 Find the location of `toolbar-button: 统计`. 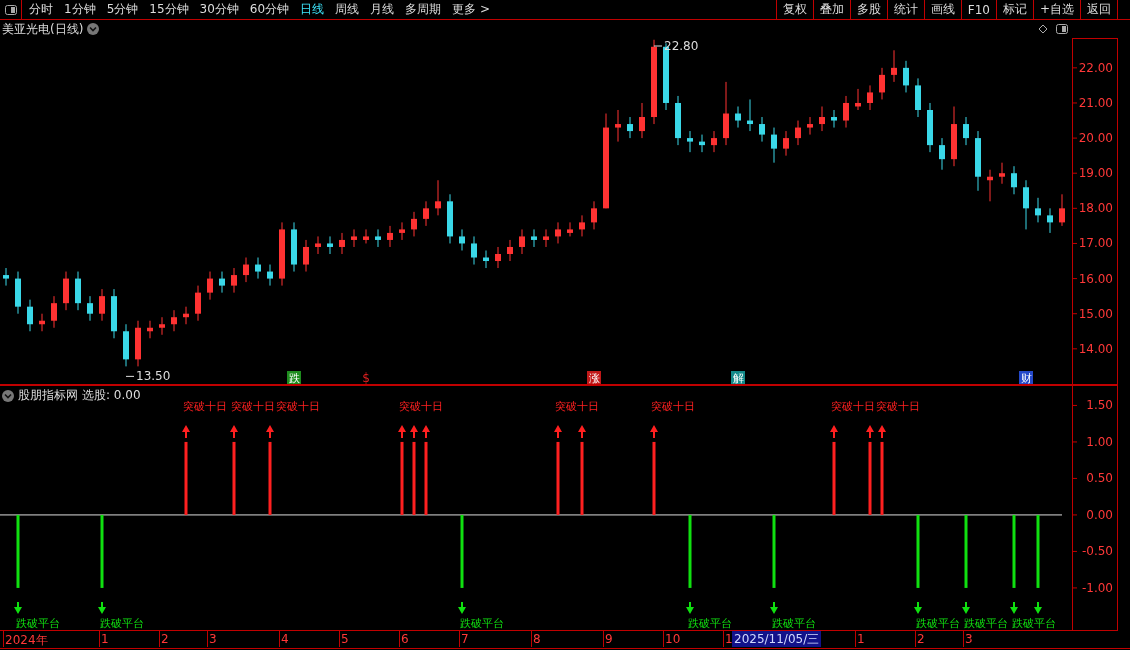

toolbar-button: 统计 is located at coordinates (905, 9).